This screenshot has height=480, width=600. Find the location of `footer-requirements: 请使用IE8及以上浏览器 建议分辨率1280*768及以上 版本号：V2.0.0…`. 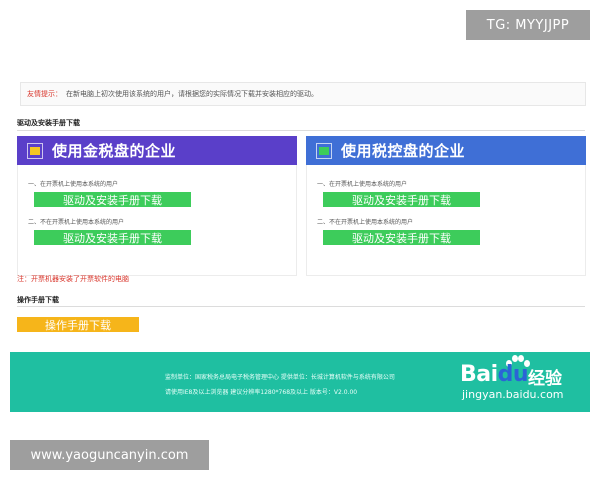

footer-requirements: 请使用IE8及以上浏览器 建议分辨率1280*768及以上 版本号：V2.0.0… is located at coordinates (261, 392).